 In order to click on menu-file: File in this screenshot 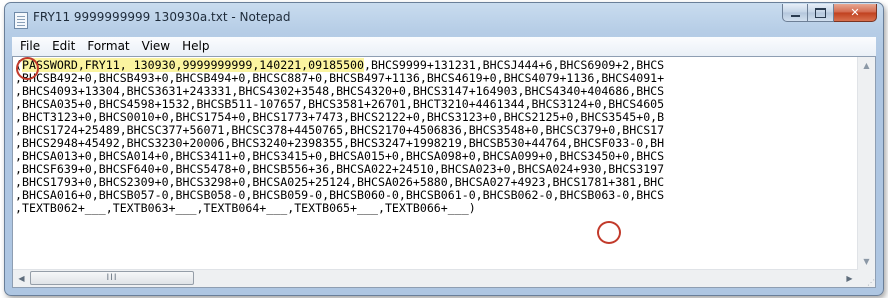, I will do `click(30, 46)`.